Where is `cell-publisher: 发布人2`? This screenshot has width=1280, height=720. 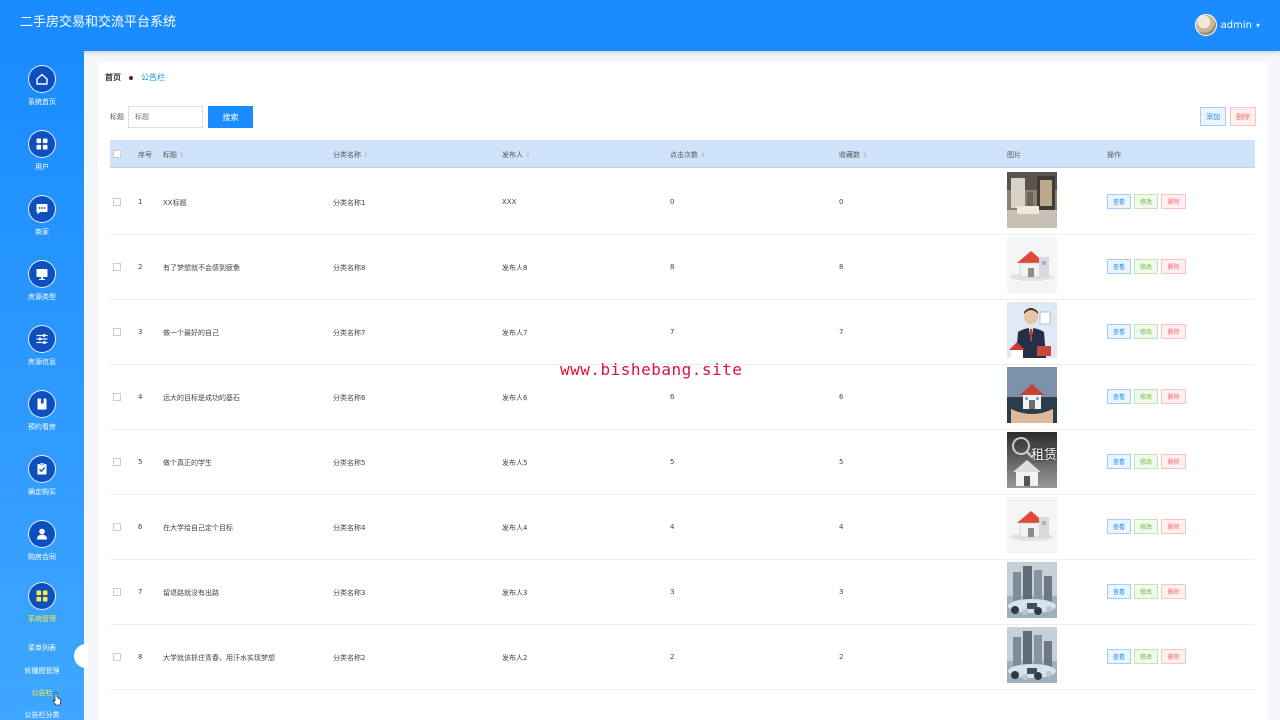
cell-publisher: 发布人2 is located at coordinates (515, 658).